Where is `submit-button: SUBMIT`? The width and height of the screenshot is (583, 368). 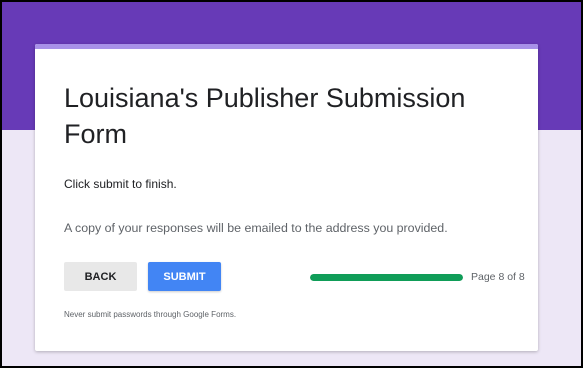
submit-button: SUBMIT is located at coordinates (184, 276).